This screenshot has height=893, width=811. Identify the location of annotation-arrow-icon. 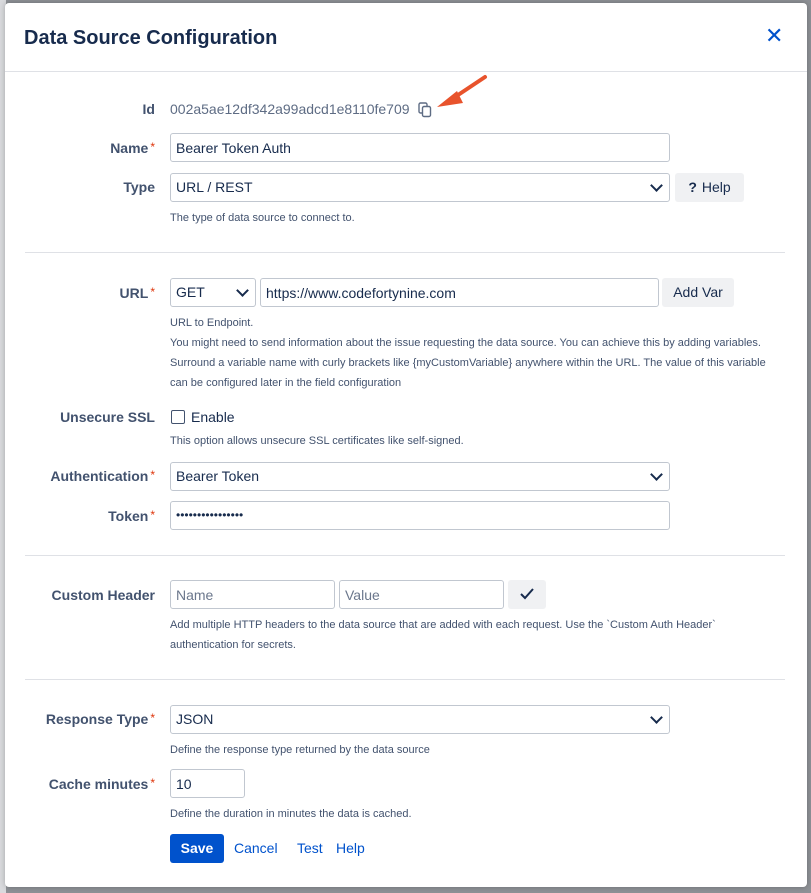
(462, 91).